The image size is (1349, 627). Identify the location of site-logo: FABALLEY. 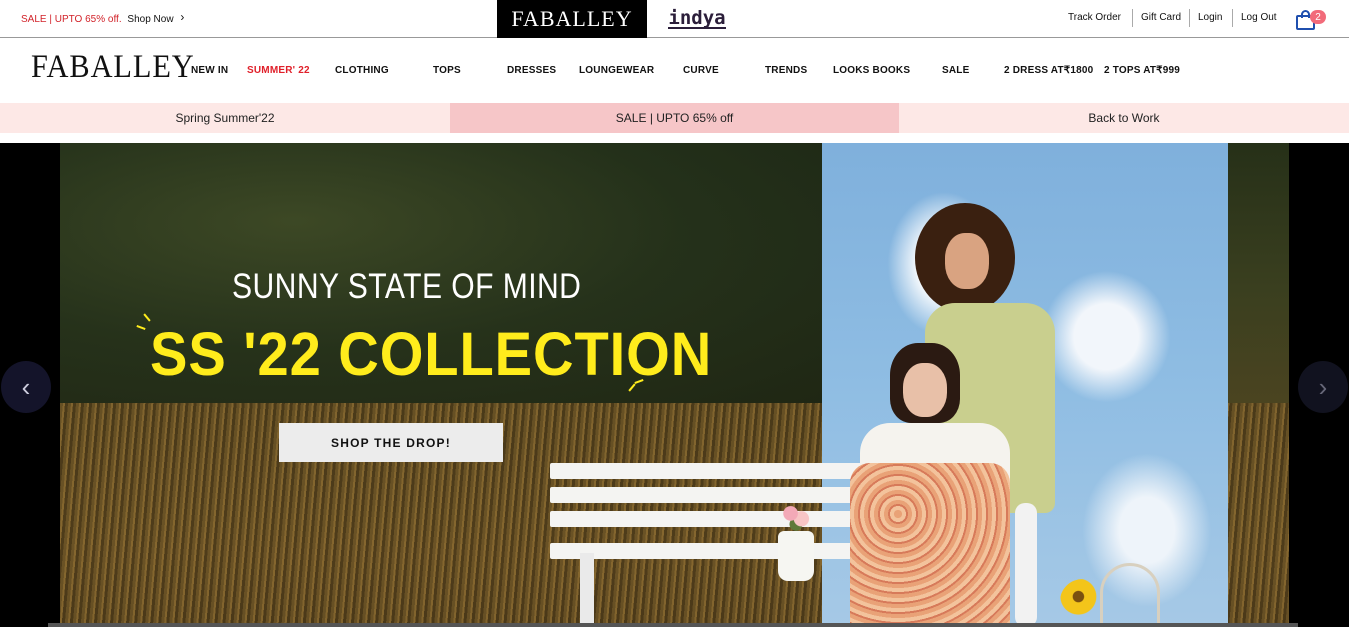
(113, 67).